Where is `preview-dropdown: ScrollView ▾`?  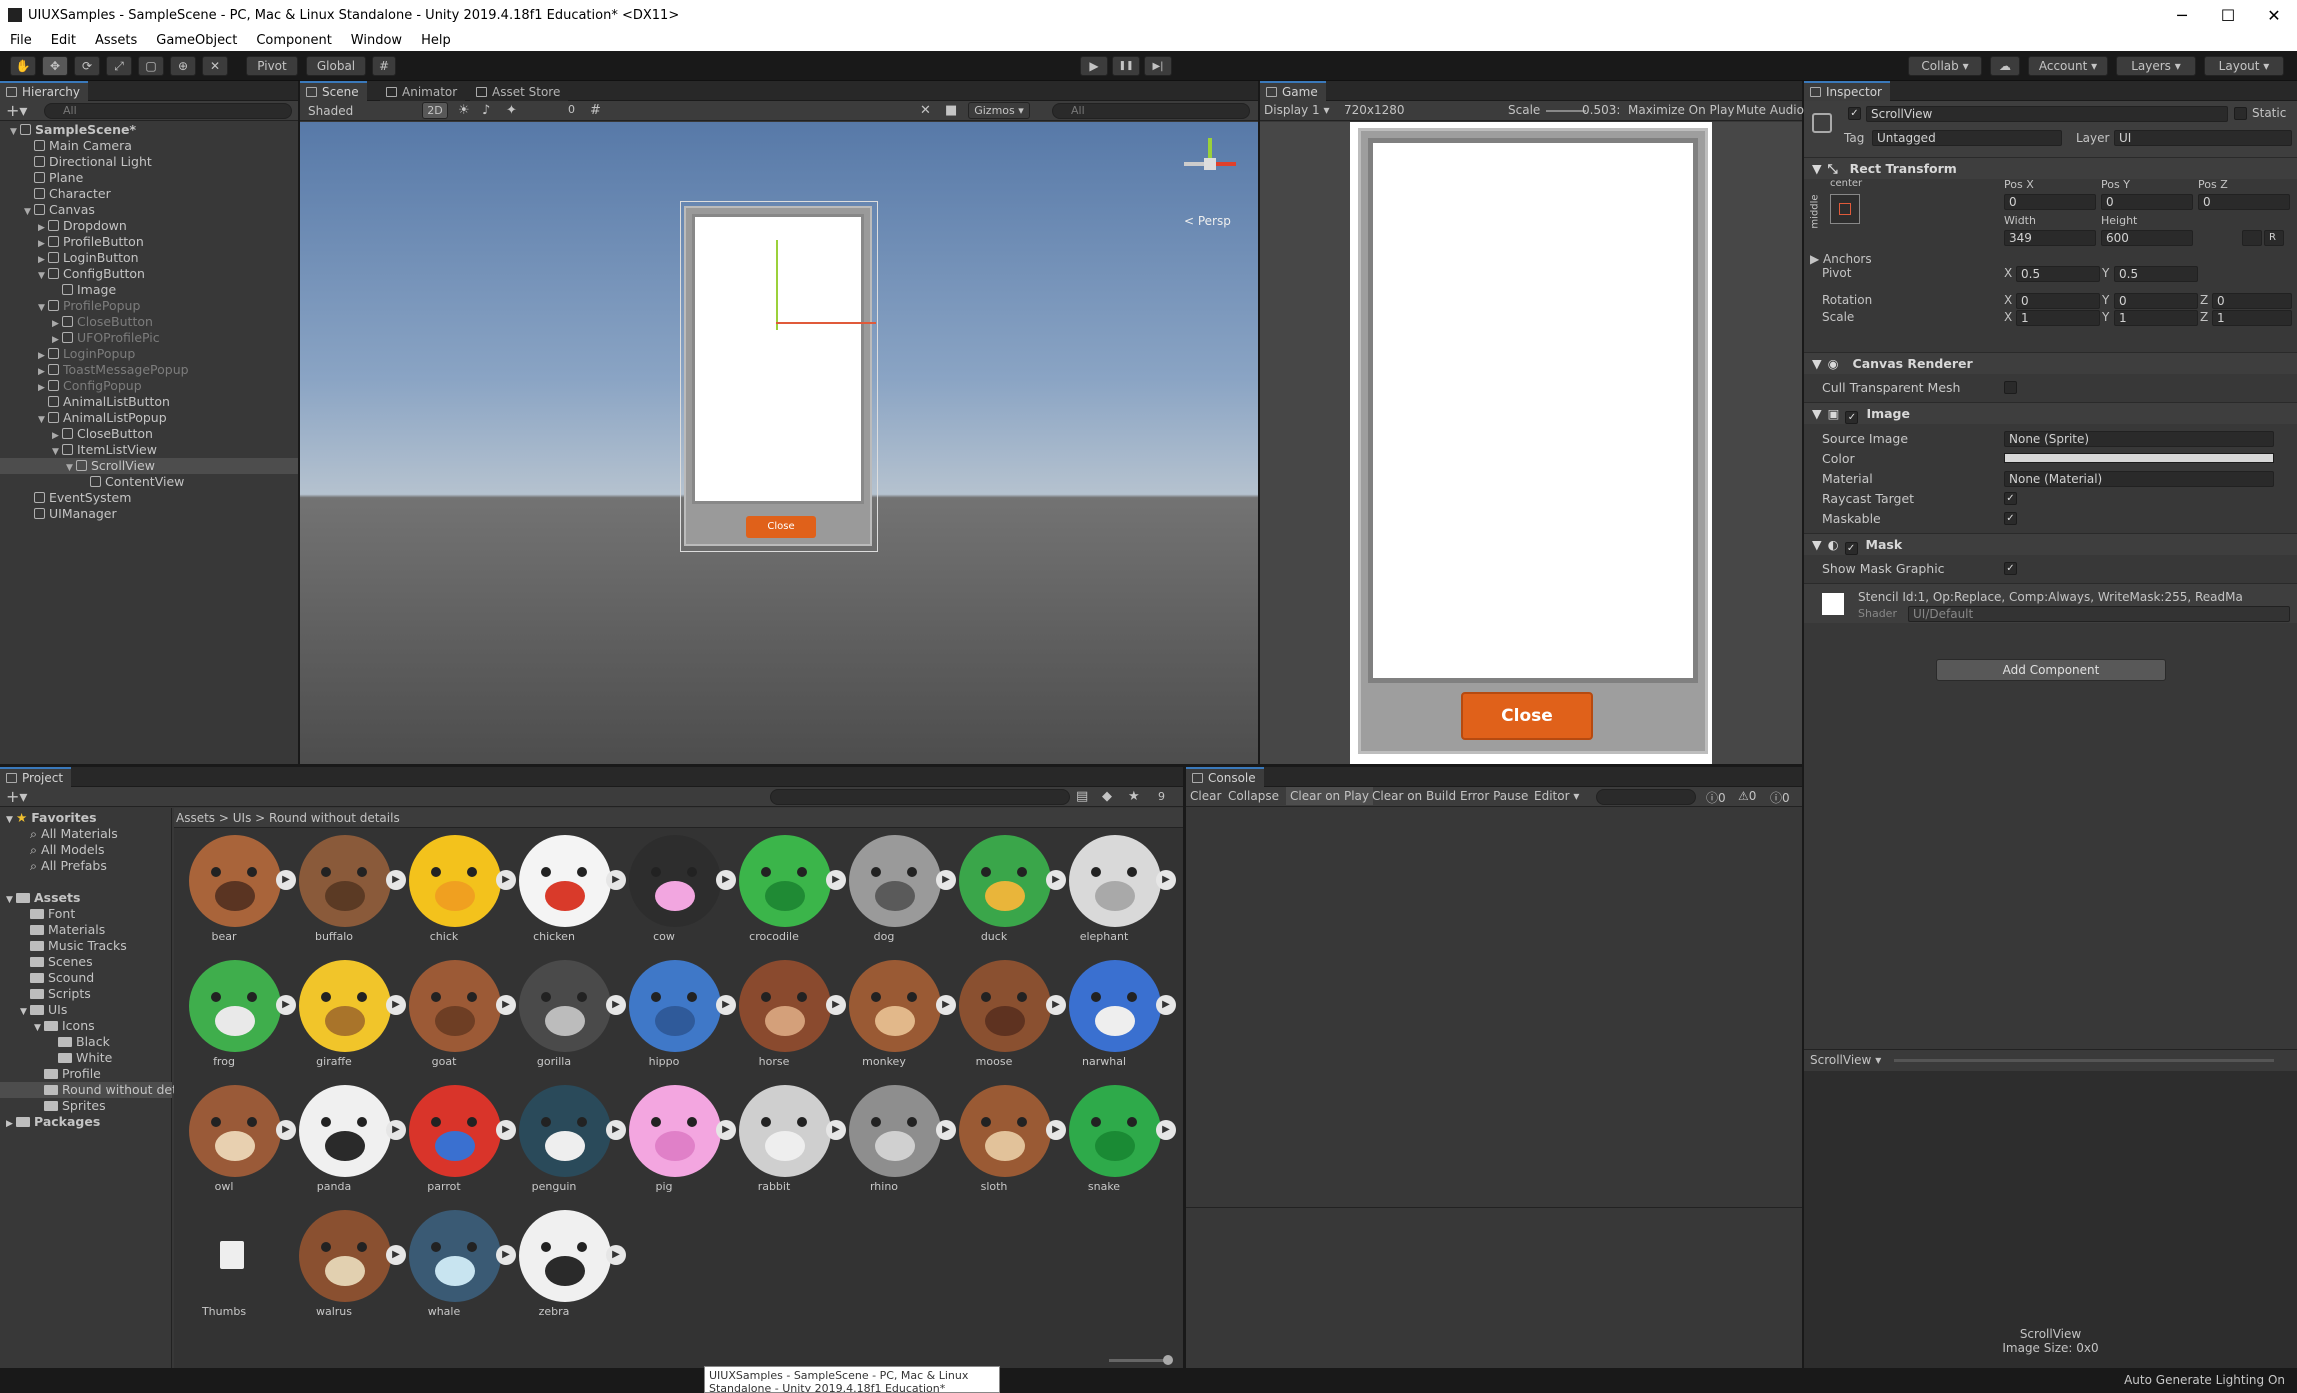
preview-dropdown: ScrollView ▾ is located at coordinates (1845, 1060).